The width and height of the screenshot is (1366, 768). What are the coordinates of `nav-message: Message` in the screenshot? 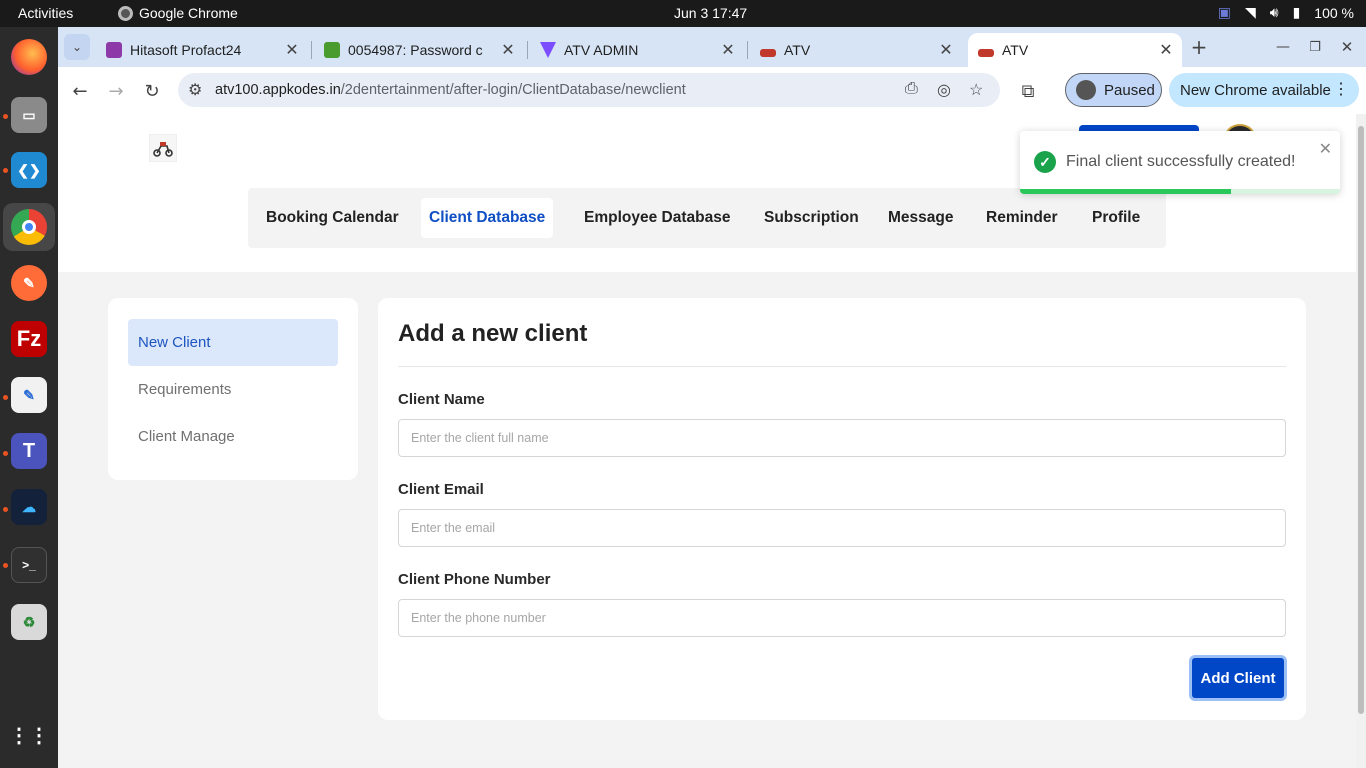 It's located at (920, 218).